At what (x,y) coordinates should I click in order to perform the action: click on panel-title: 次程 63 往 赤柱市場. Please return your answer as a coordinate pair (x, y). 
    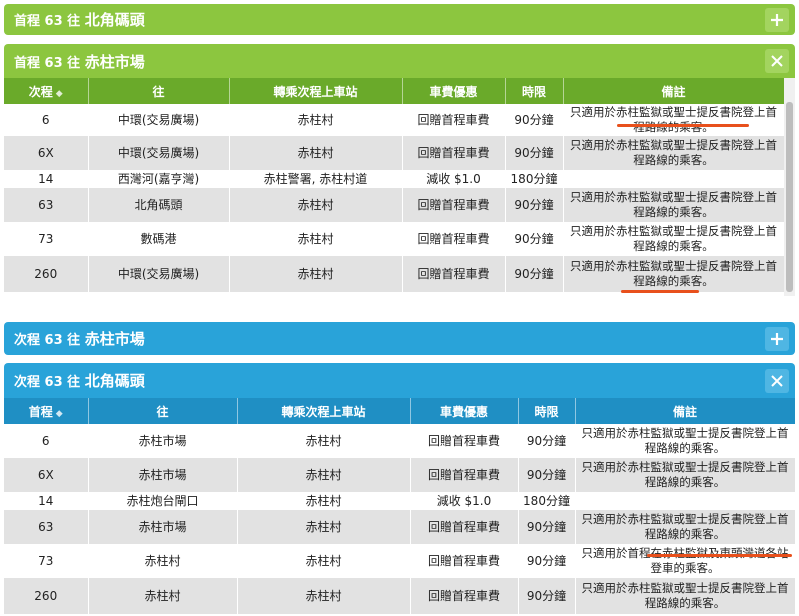
    Looking at the image, I should click on (79, 339).